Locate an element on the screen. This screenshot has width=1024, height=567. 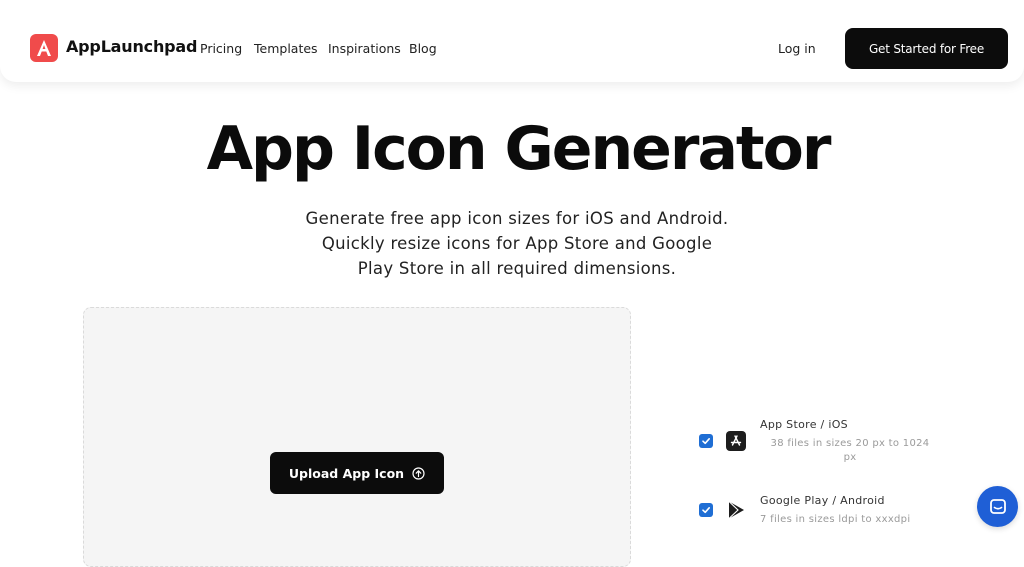
subtitle-line: Play Store in all required dimensions. is located at coordinates (517, 268).